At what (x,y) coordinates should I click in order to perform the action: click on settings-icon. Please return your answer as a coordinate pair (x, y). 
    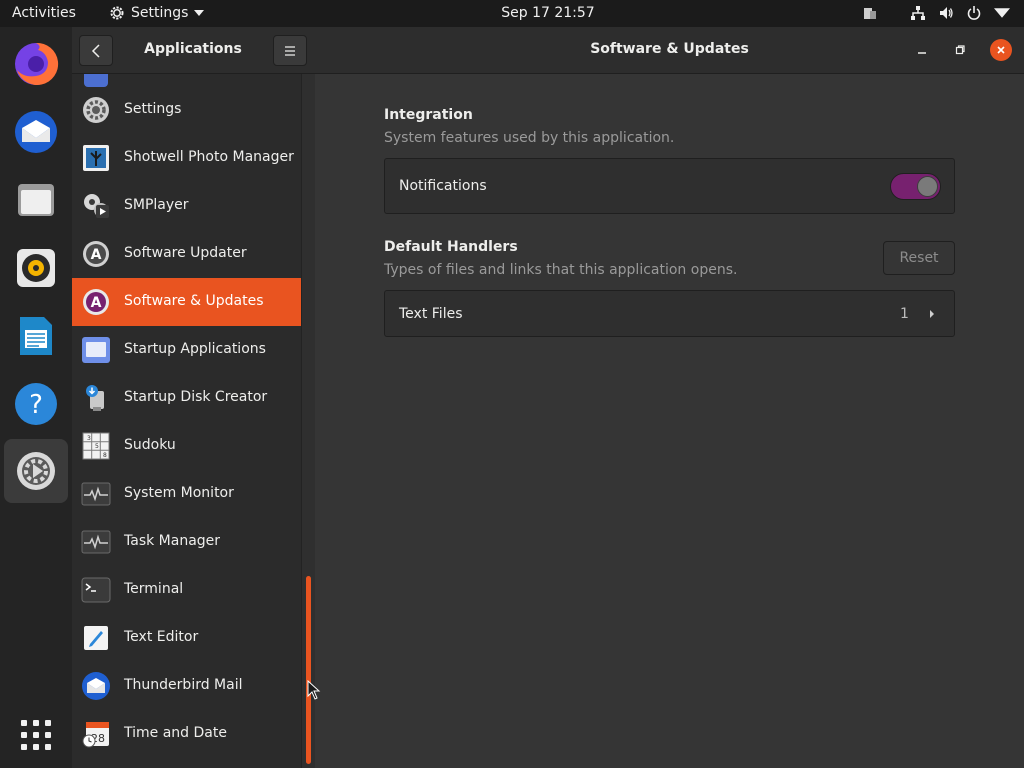
    Looking at the image, I should click on (36, 471).